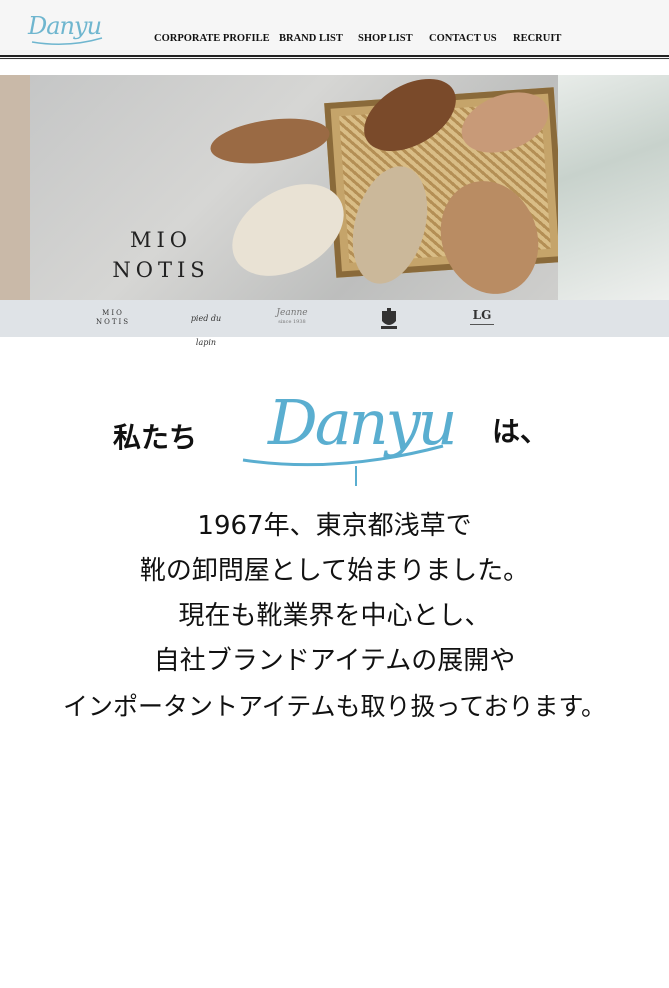 This screenshot has height=988, width=669. I want to click on brand-lg-mark: LG, so click(482, 315).